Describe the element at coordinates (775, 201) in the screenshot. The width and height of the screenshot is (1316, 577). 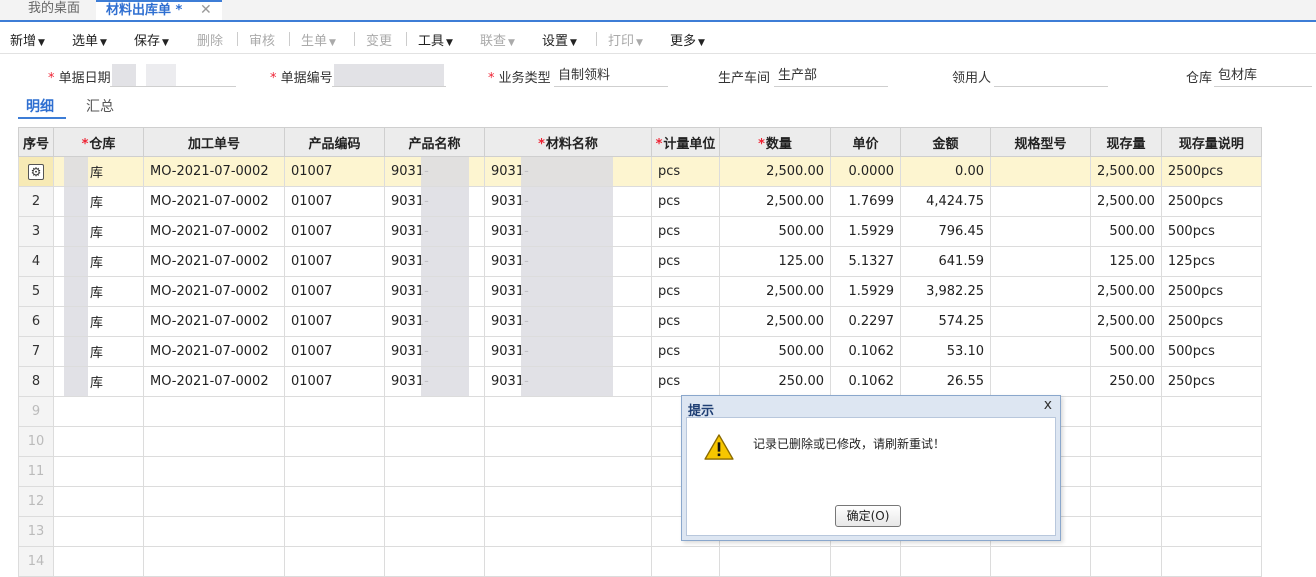
I see `cell-qty: 2,500.00` at that location.